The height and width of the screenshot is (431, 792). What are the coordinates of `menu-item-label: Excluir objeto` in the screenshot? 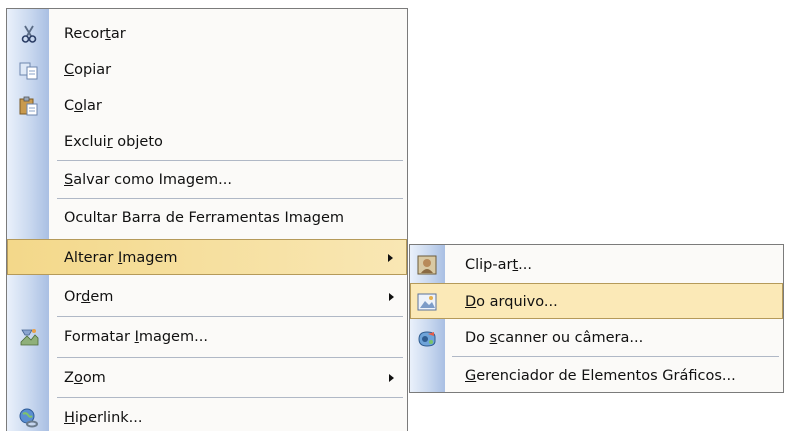 It's located at (113, 142).